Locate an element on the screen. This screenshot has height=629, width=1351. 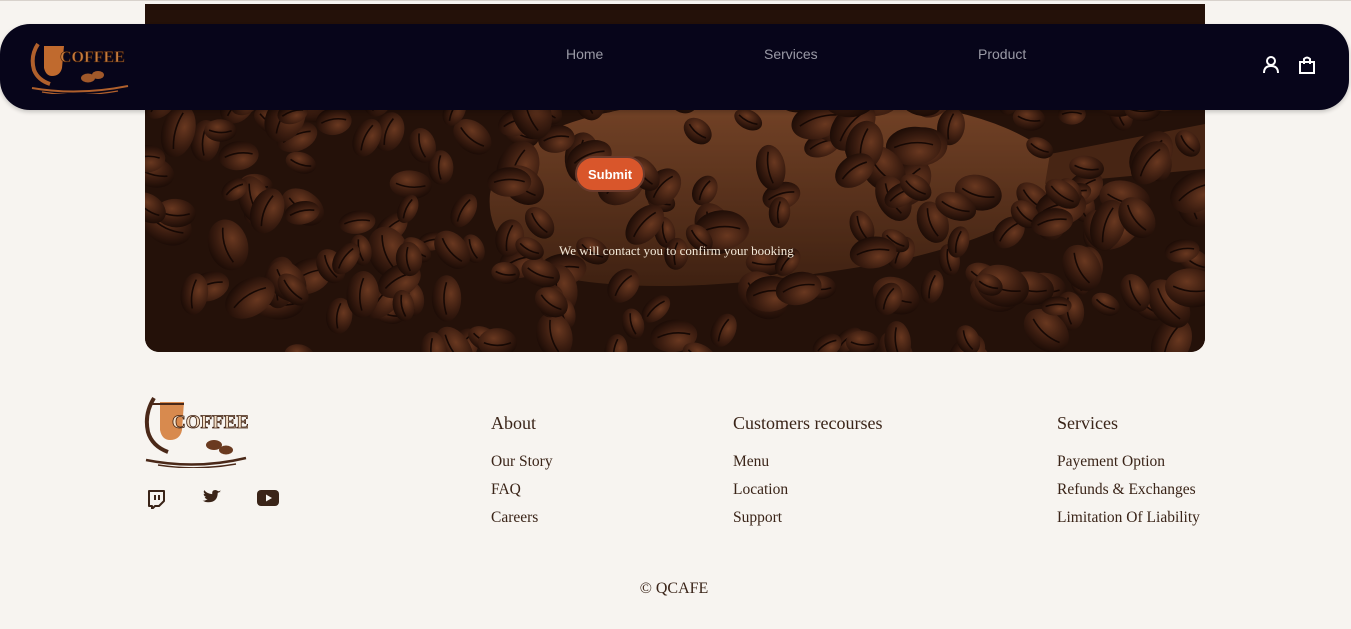
footer-link-faq: FAQ is located at coordinates (522, 490).